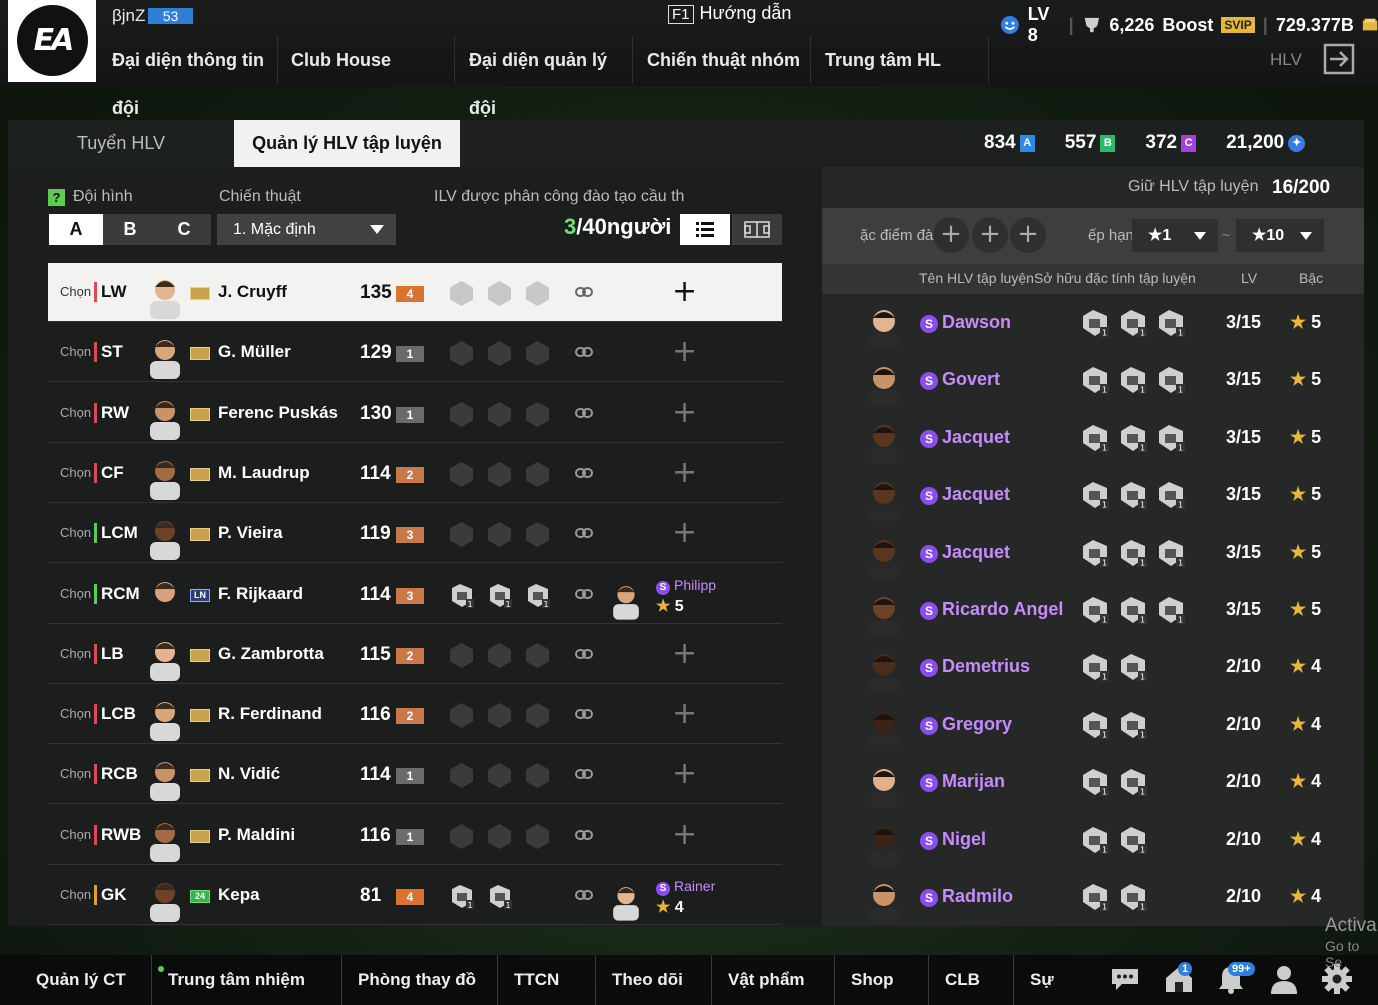 This screenshot has width=1378, height=1005. What do you see at coordinates (1093, 897) in the screenshot?
I see `coach-row: S Radmilo 1 1 2/10 ★ 4` at bounding box center [1093, 897].